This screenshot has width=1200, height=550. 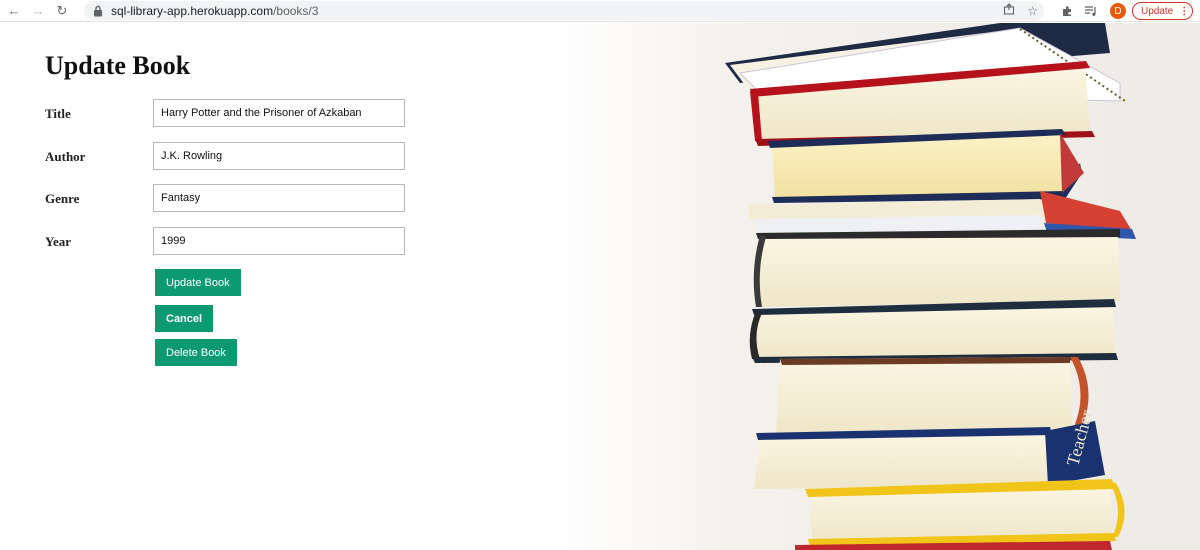 I want to click on reload-icon: ↻, so click(x=62, y=11).